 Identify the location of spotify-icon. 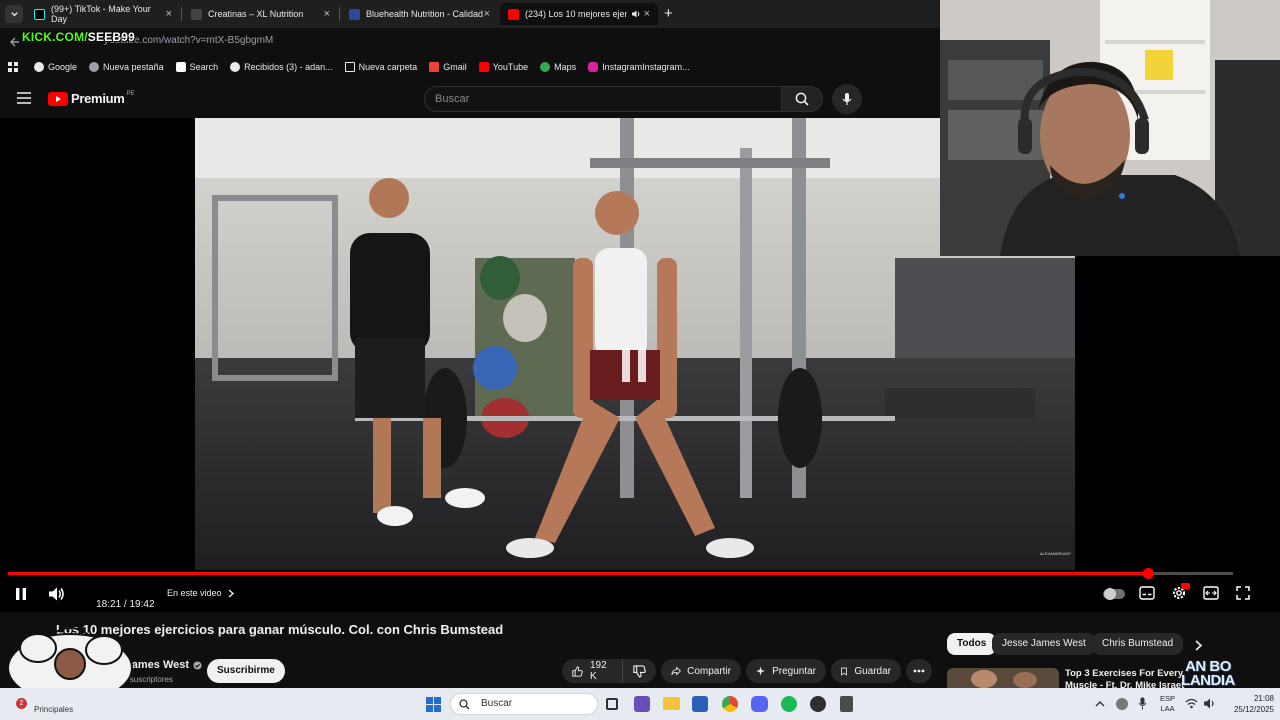
(789, 704).